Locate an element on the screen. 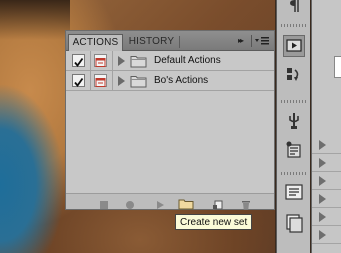 This screenshot has width=341, height=253. layer-comps-icon is located at coordinates (294, 223).